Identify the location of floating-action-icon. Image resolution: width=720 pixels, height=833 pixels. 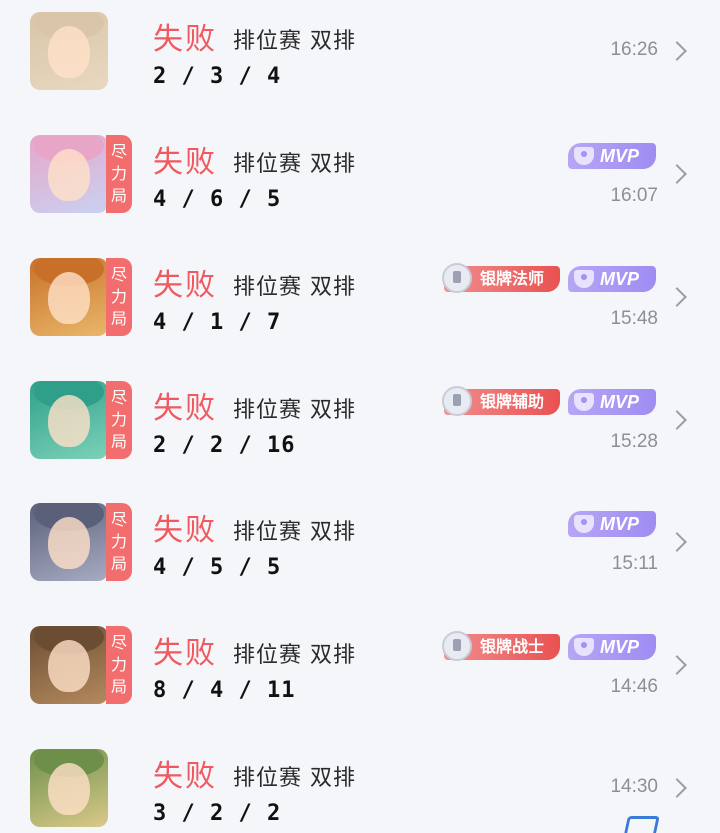
(642, 824).